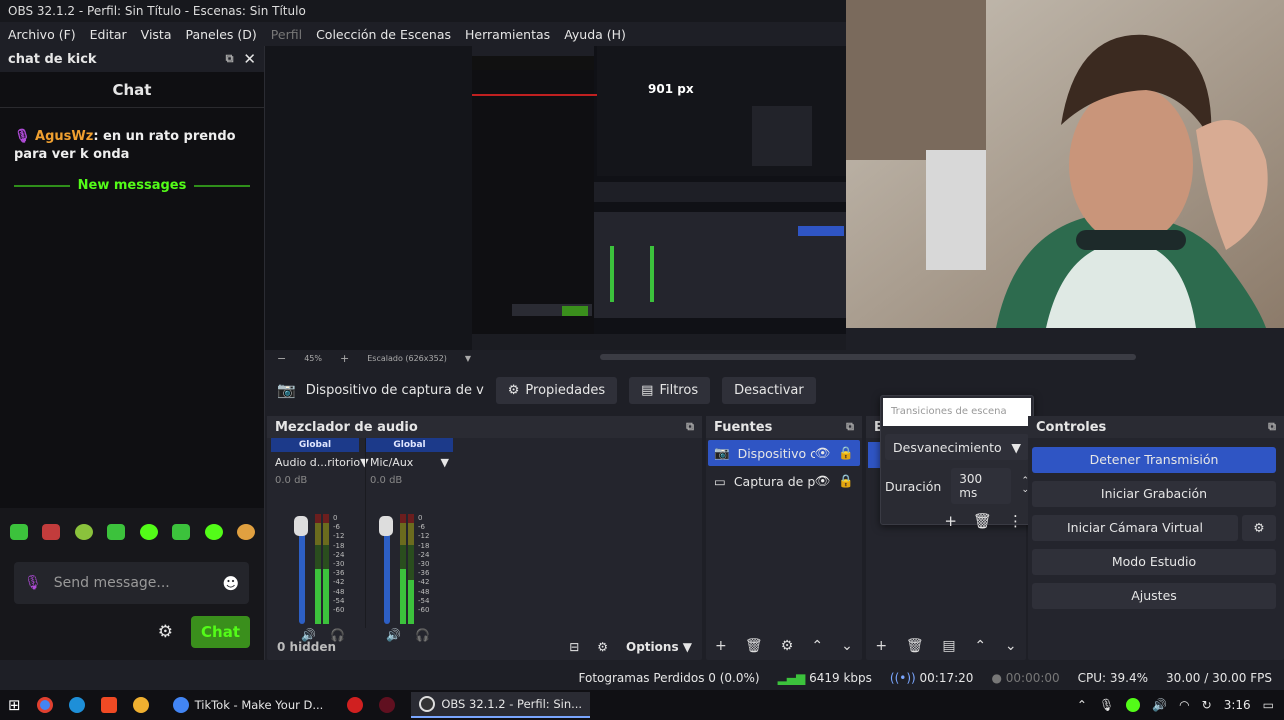  What do you see at coordinates (315, 445) in the screenshot?
I see `channel-tag: Global` at bounding box center [315, 445].